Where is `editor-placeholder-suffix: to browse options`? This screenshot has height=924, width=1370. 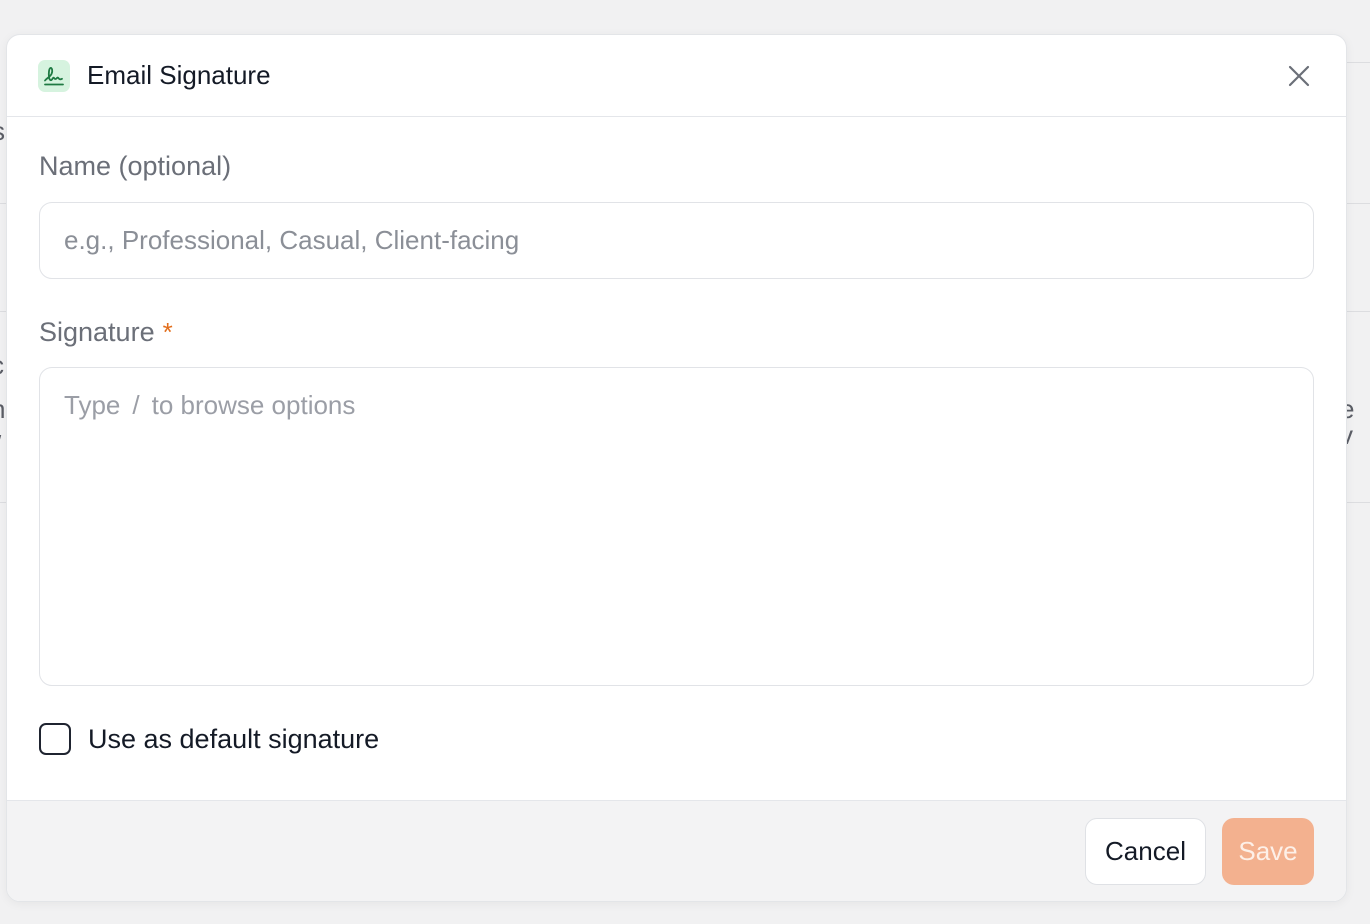 editor-placeholder-suffix: to browse options is located at coordinates (253, 405).